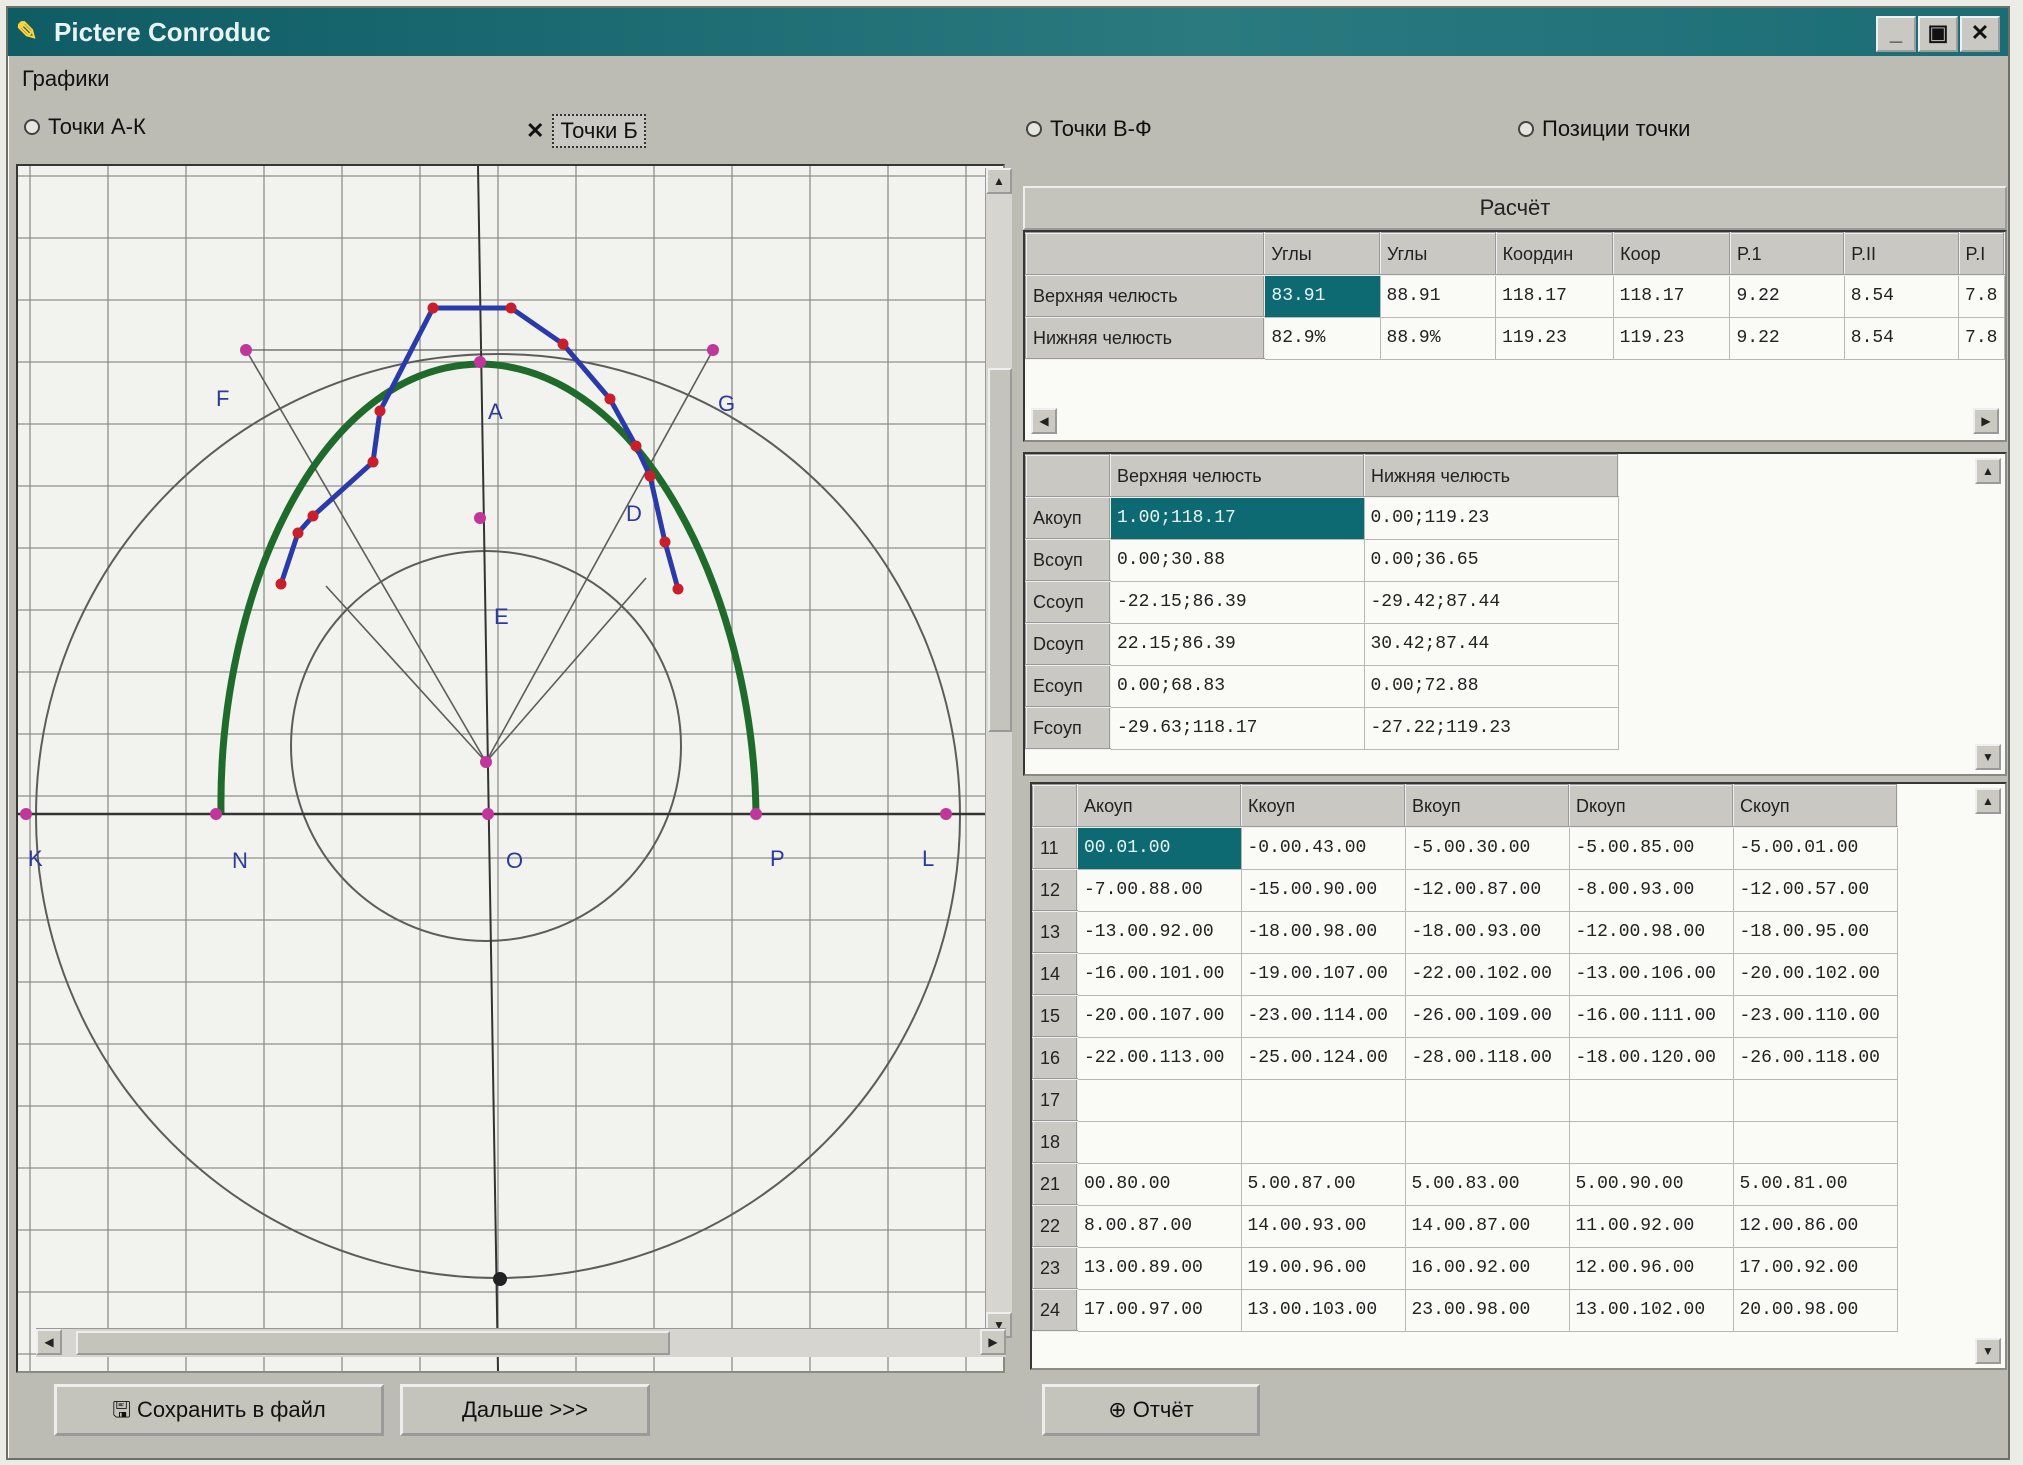 The width and height of the screenshot is (2023, 1465). Describe the element at coordinates (1491, 644) in the screenshot. I see `cell: 30.42;87.44` at that location.